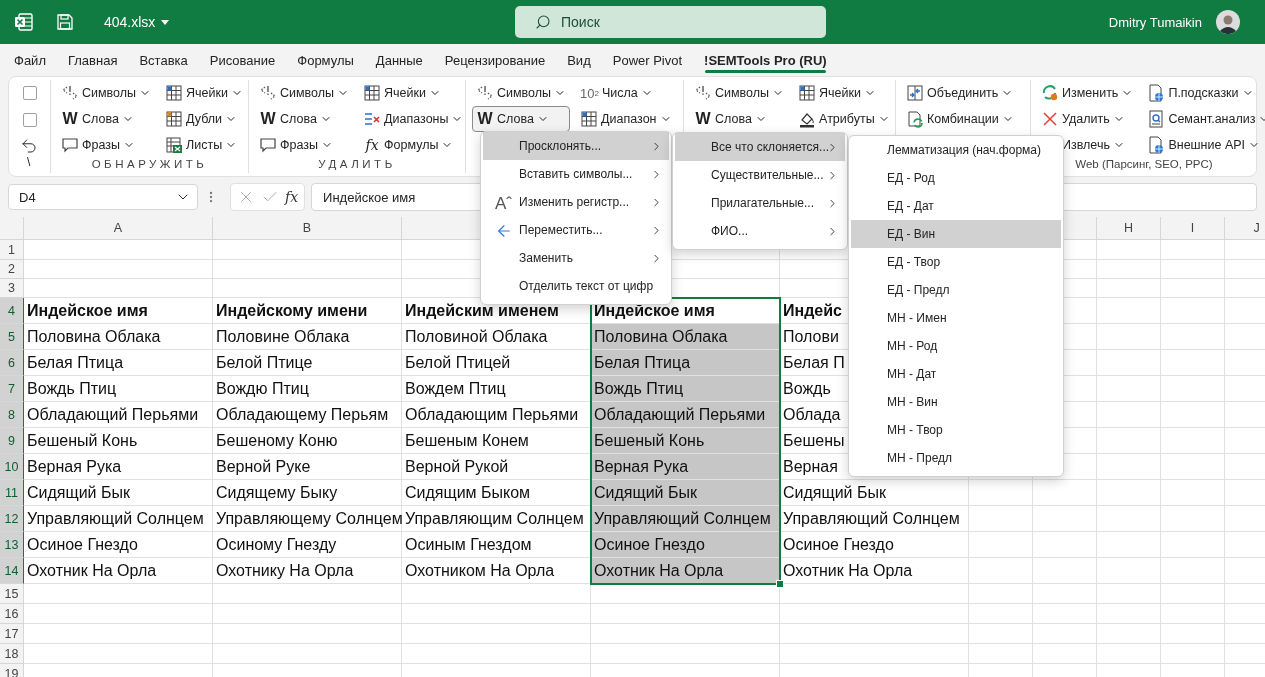 The height and width of the screenshot is (677, 1265). I want to click on column-header: I, so click(1193, 228).